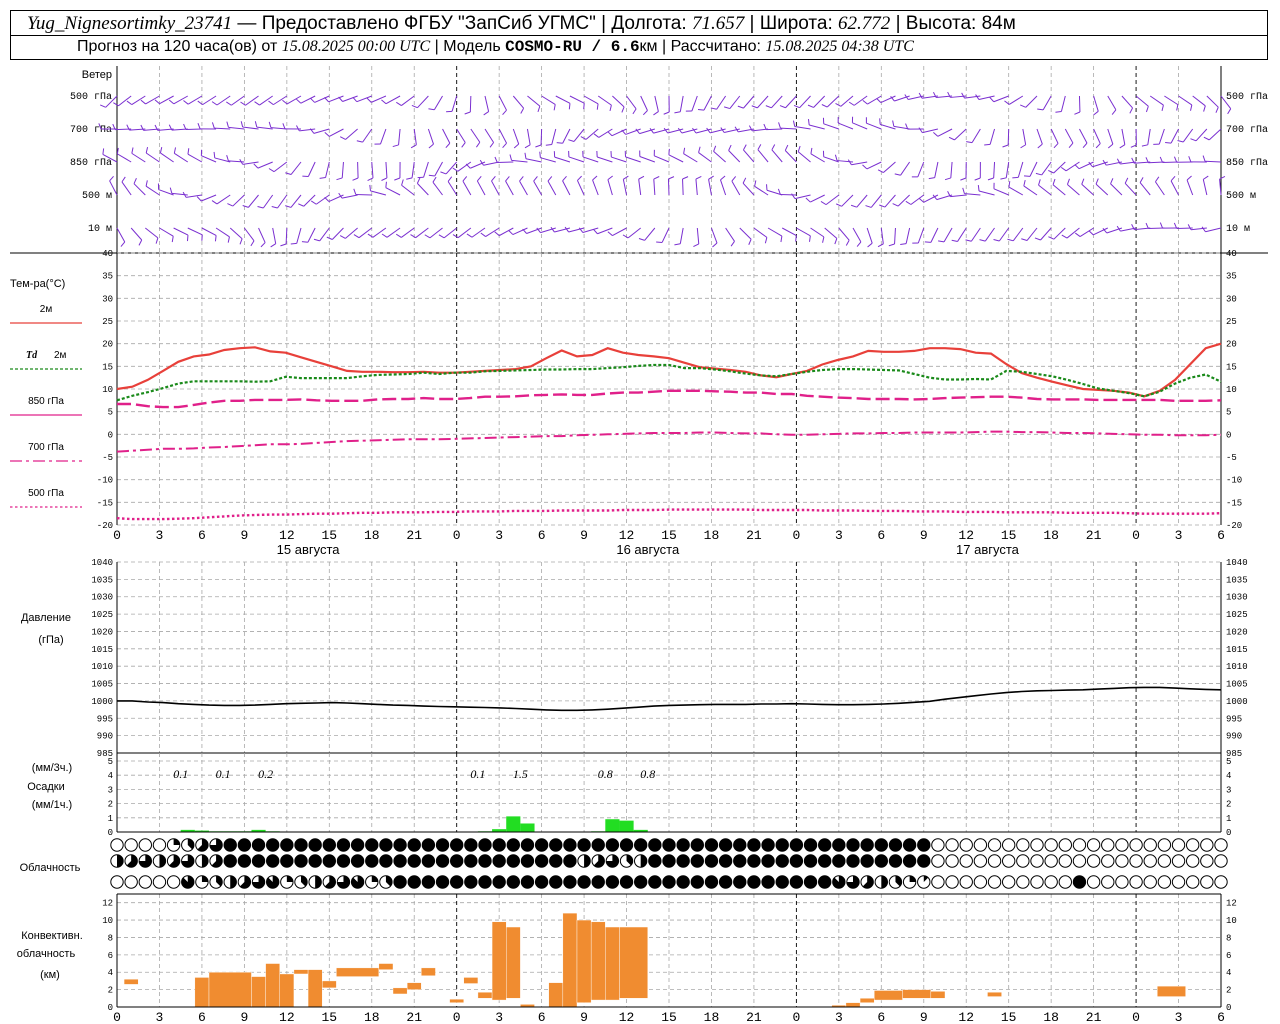 This screenshot has width=1280, height=1024. Describe the element at coordinates (1231, 390) in the screenshot. I see `temp-ytick-right: 10` at that location.